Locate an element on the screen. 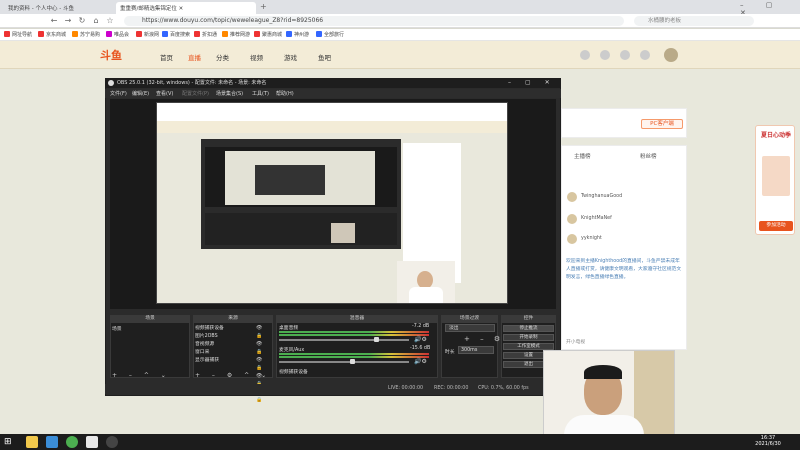  back-icon: ← is located at coordinates (54, 21).